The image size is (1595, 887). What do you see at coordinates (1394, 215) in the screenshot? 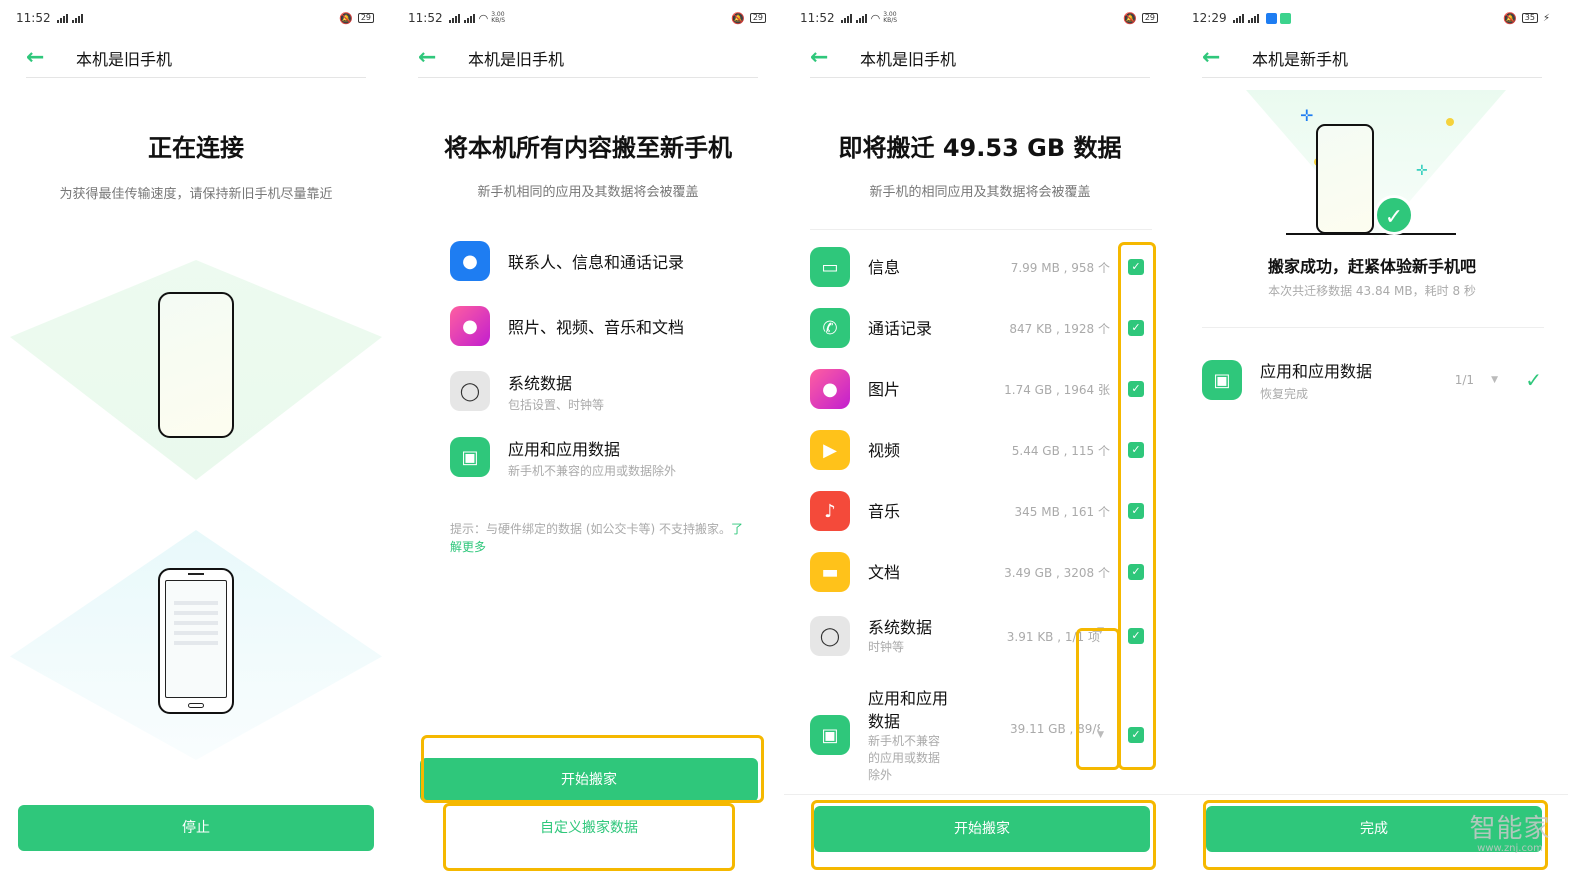
I see `success-check-icon: ✓` at bounding box center [1394, 215].